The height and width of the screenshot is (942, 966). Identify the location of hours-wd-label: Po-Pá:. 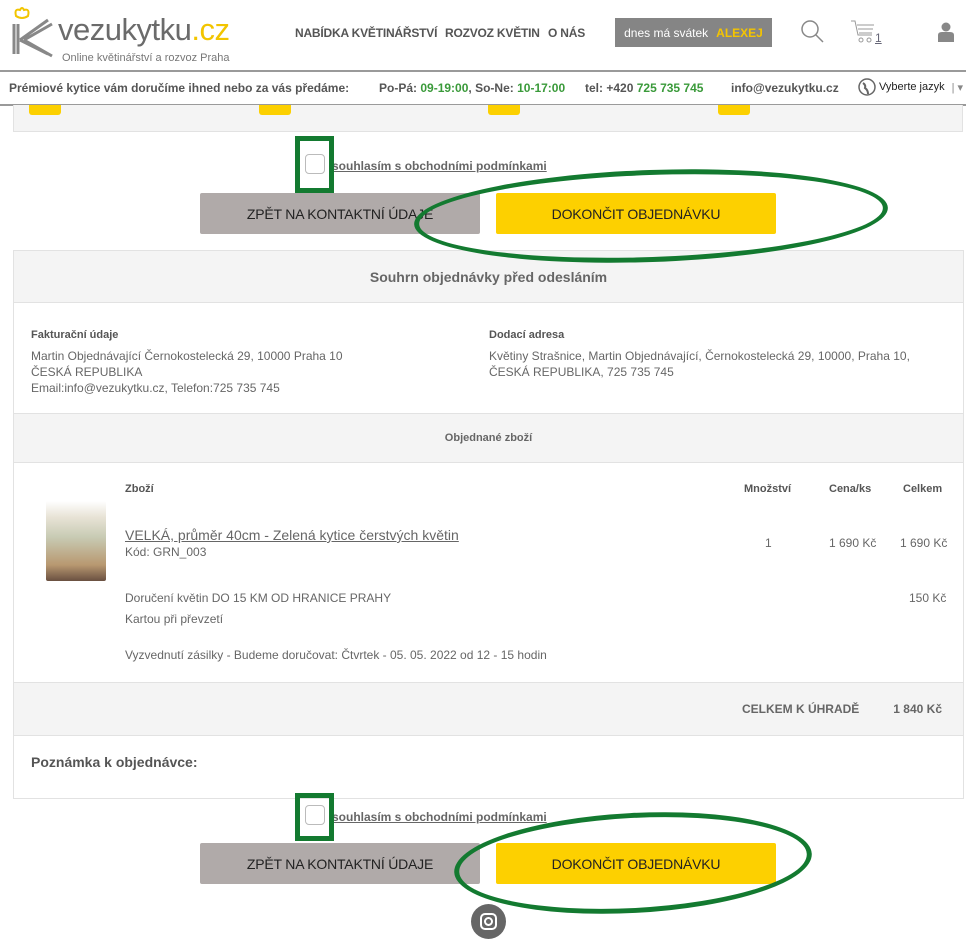
(398, 88).